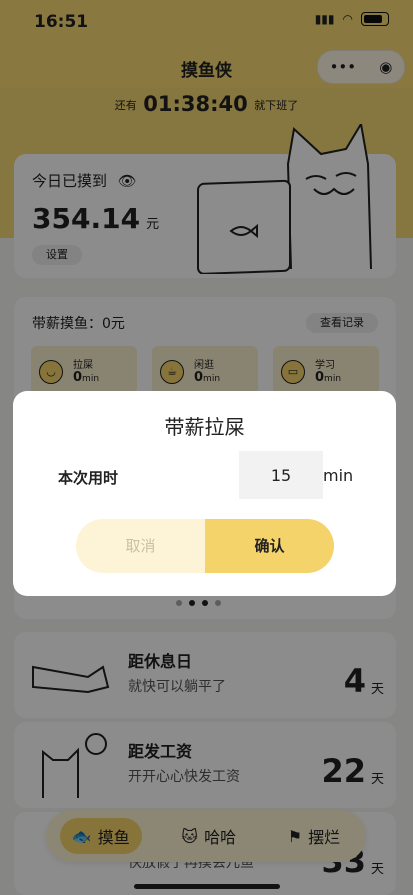 This screenshot has width=413, height=895. Describe the element at coordinates (88, 478) in the screenshot. I see `modal-label: 本次用时` at that location.